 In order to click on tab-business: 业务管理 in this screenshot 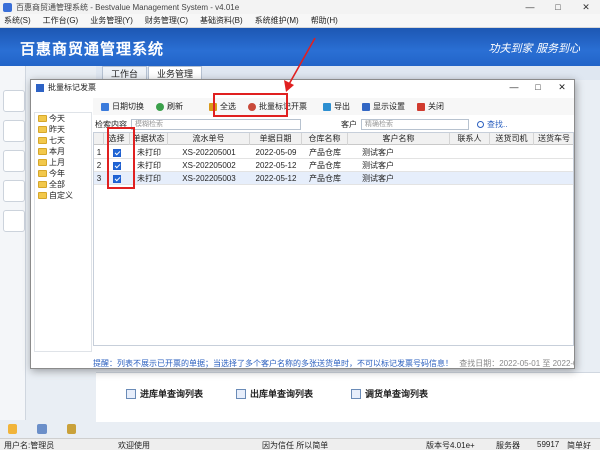, I will do `click(175, 73)`.